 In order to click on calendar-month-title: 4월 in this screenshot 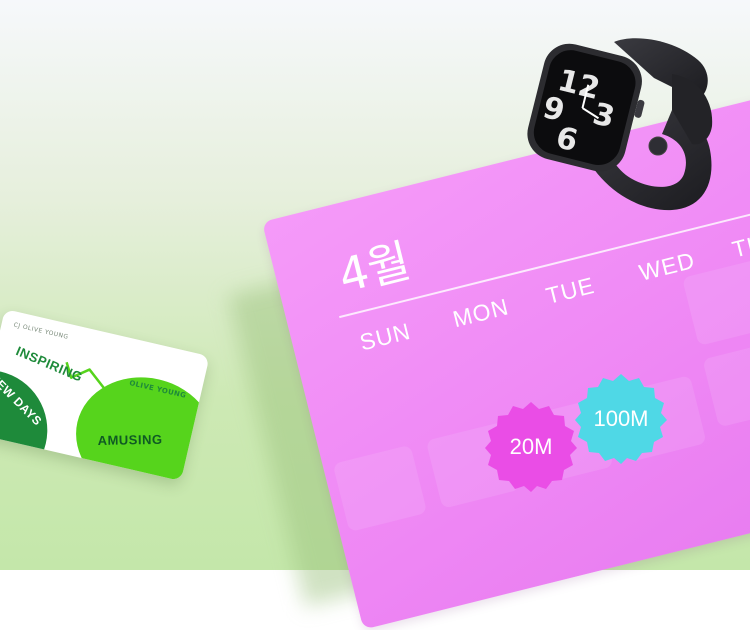, I will do `click(374, 268)`.